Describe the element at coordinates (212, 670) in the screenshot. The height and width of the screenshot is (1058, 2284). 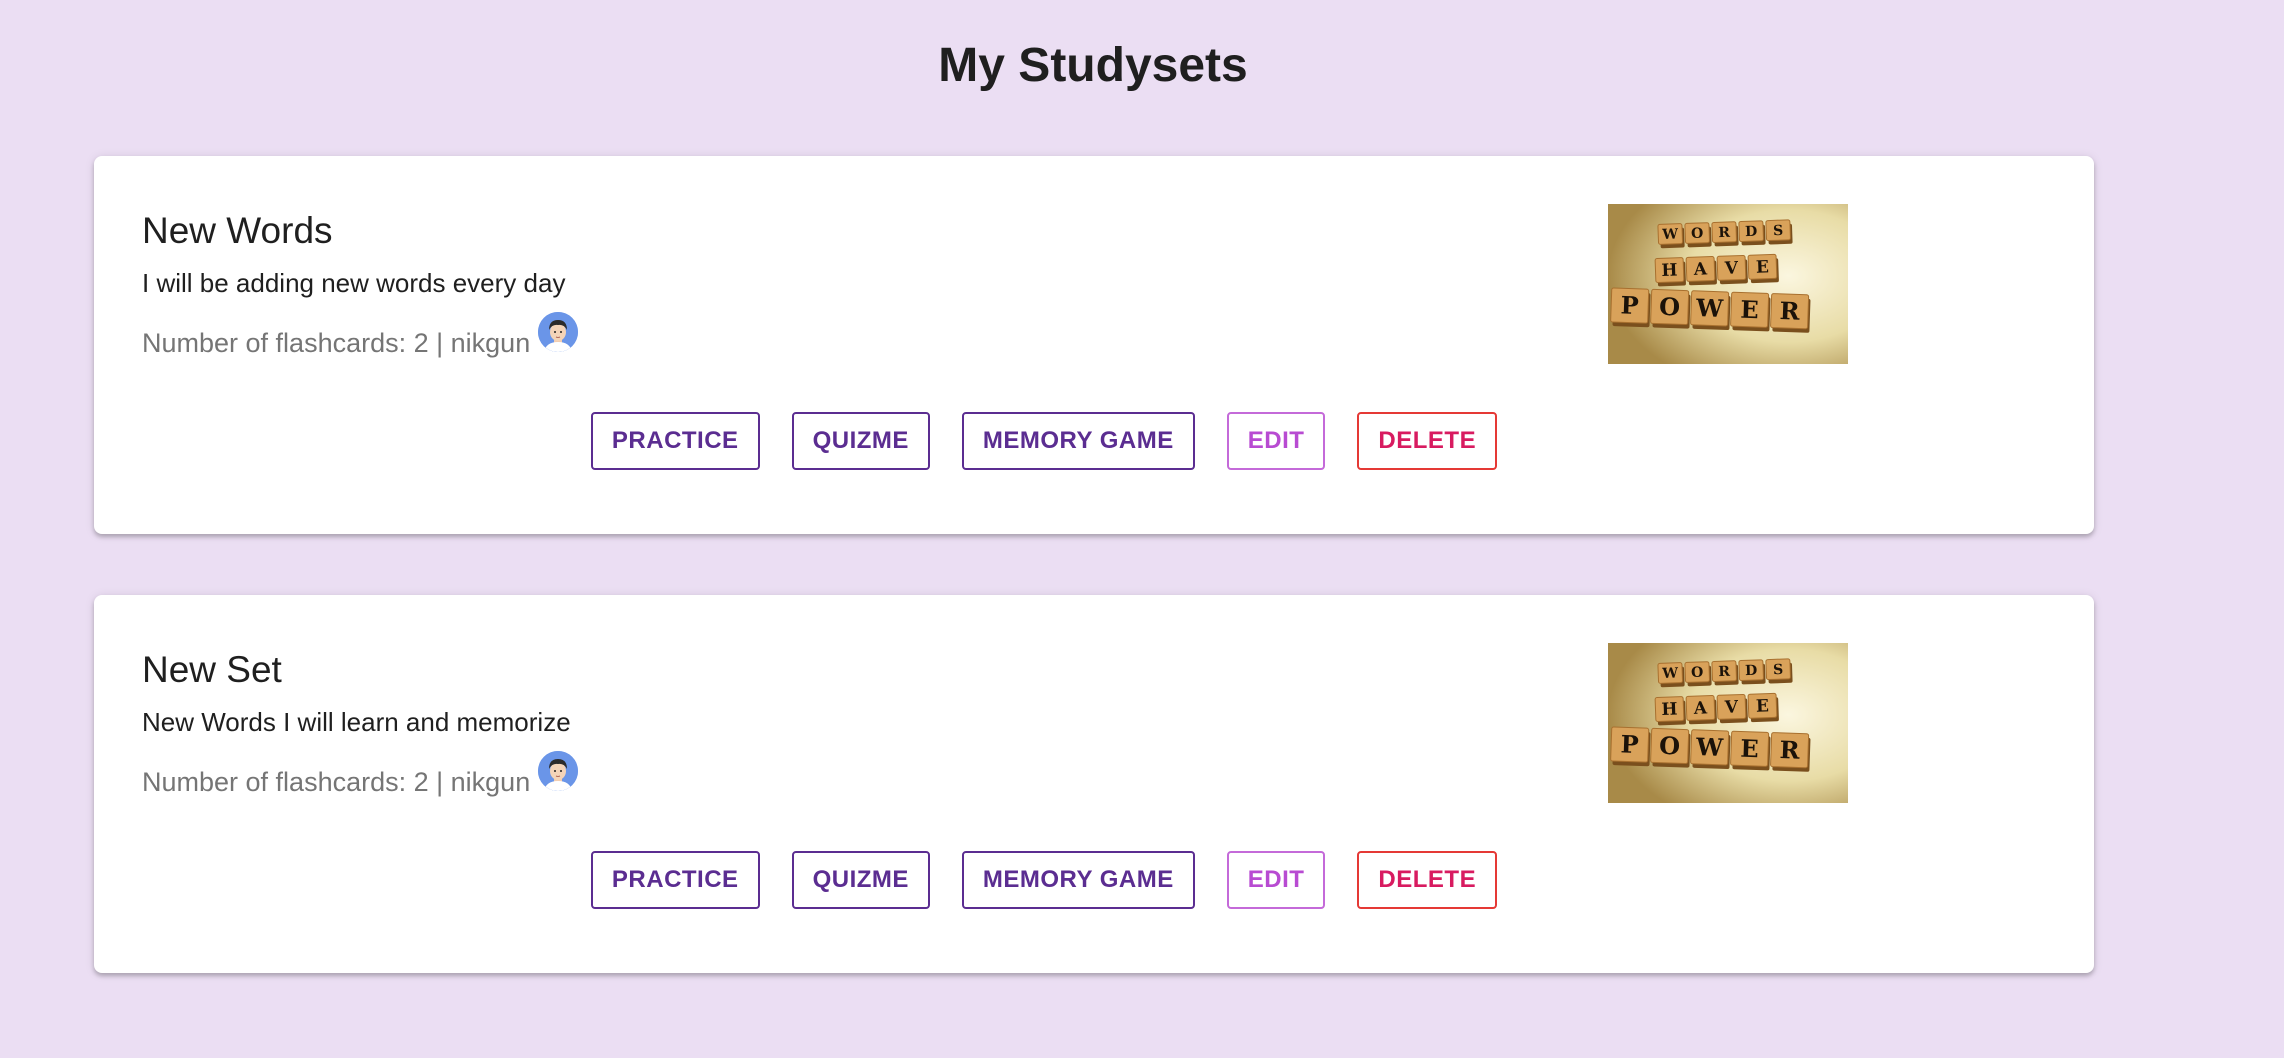
I see `studyset-title: New Set` at that location.